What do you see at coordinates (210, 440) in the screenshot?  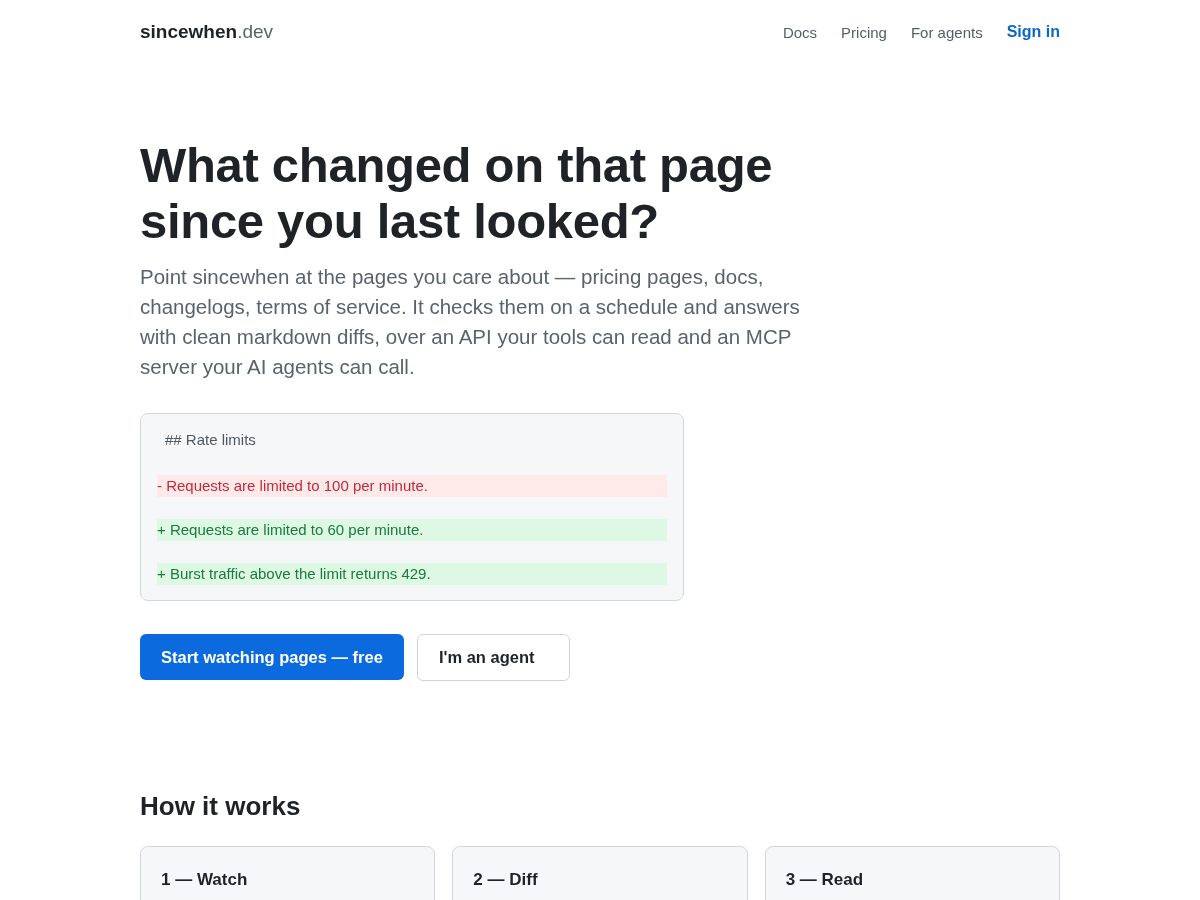 I see `diff-heading: ## Rate limits` at bounding box center [210, 440].